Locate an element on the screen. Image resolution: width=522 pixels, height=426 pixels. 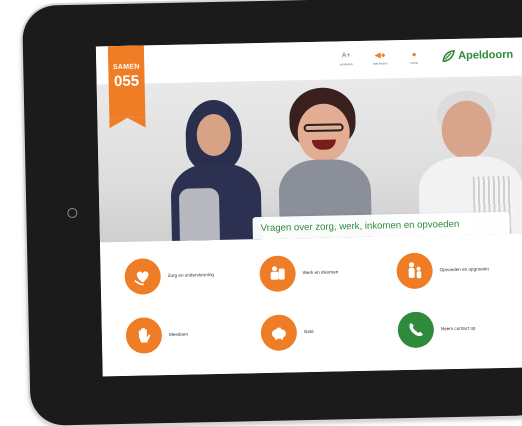
samen-055-logo: SAMEN 055 is located at coordinates (126, 82).